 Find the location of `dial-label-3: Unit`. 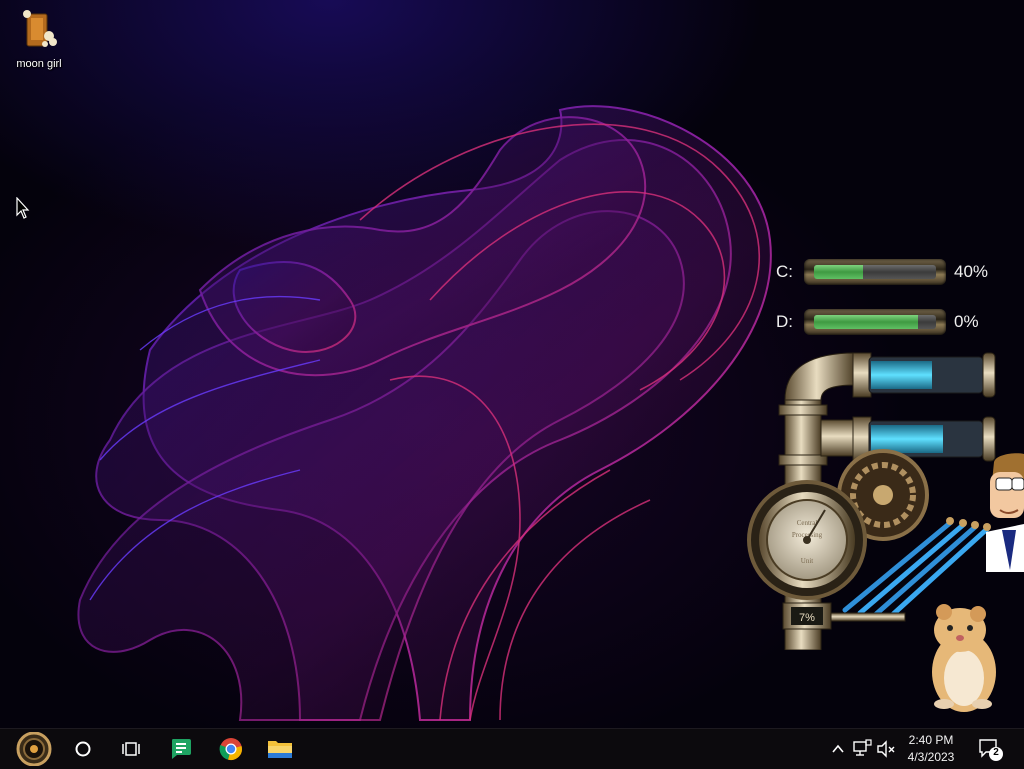

dial-label-3: Unit is located at coordinates (807, 561).